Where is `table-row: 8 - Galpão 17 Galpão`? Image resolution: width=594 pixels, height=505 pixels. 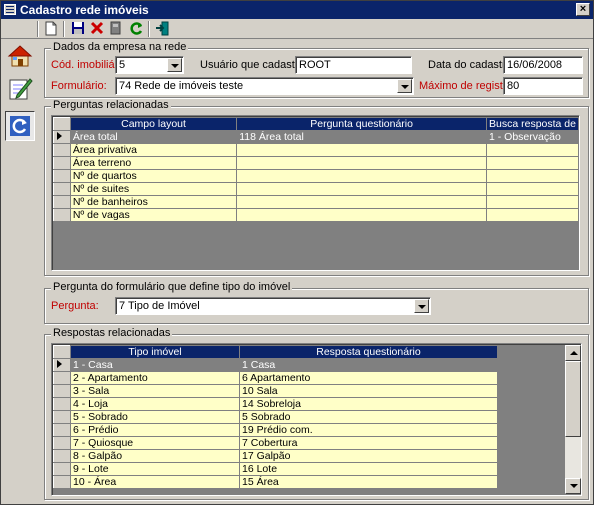 table-row: 8 - Galpão 17 Galpão is located at coordinates (275, 456).